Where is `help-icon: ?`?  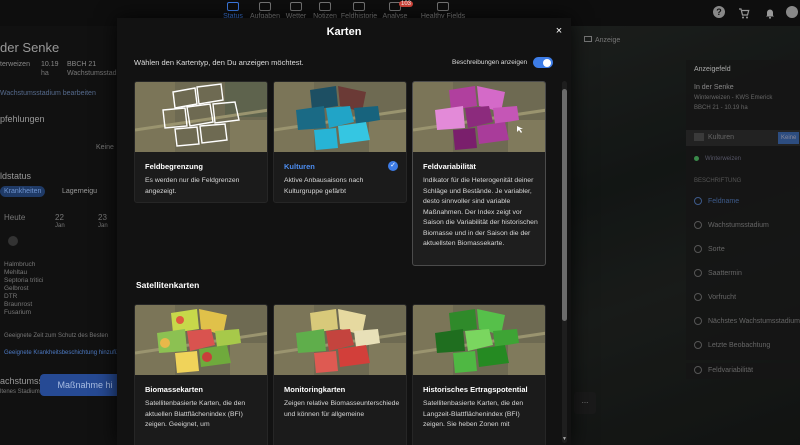 help-icon: ? is located at coordinates (719, 12).